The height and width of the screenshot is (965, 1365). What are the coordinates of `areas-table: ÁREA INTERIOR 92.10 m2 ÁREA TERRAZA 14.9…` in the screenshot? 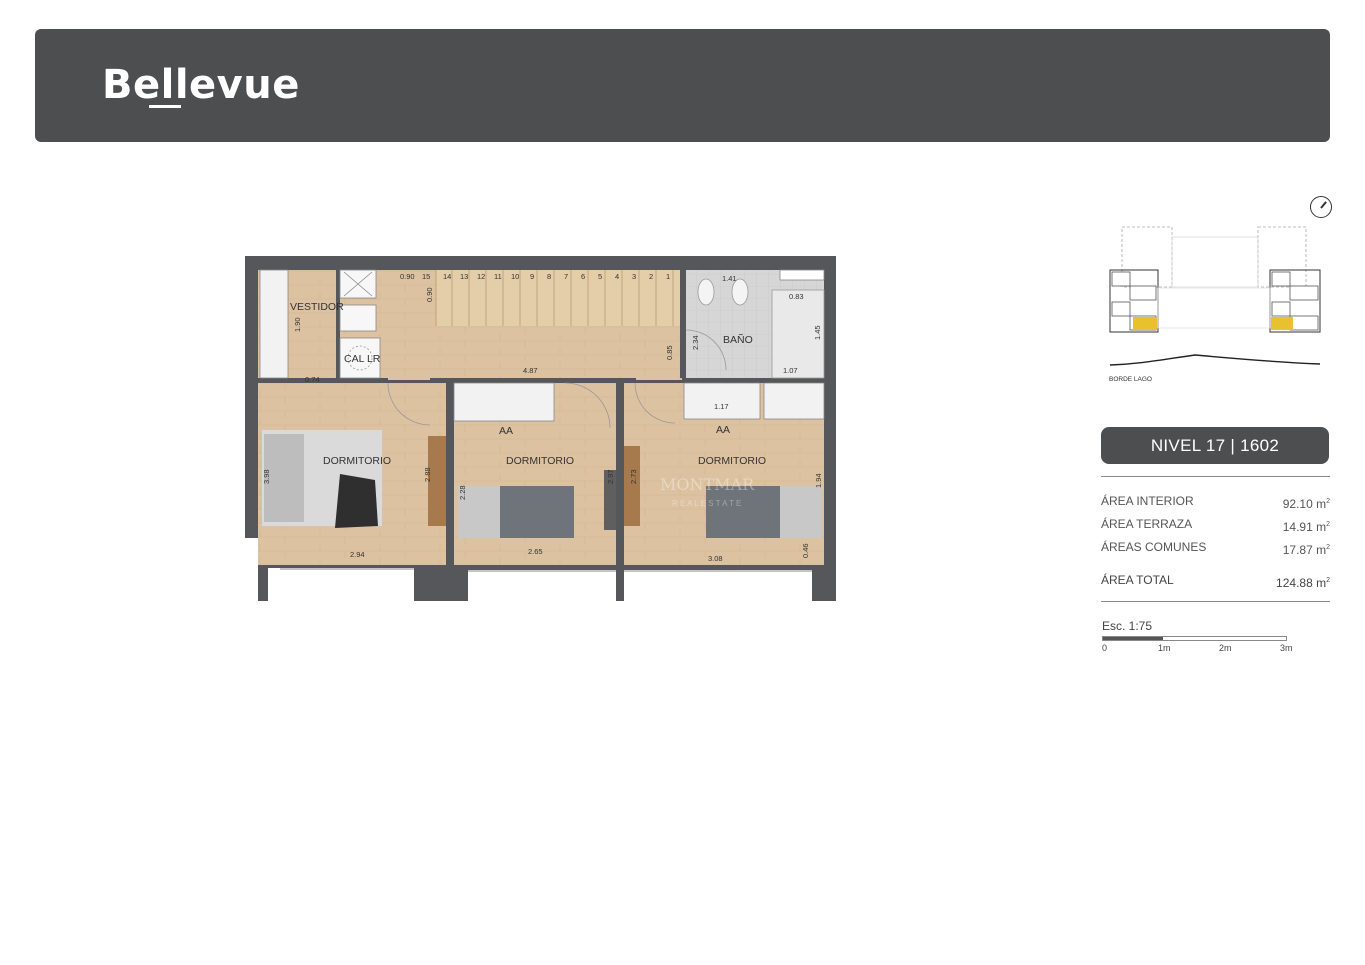 It's located at (1215, 539).